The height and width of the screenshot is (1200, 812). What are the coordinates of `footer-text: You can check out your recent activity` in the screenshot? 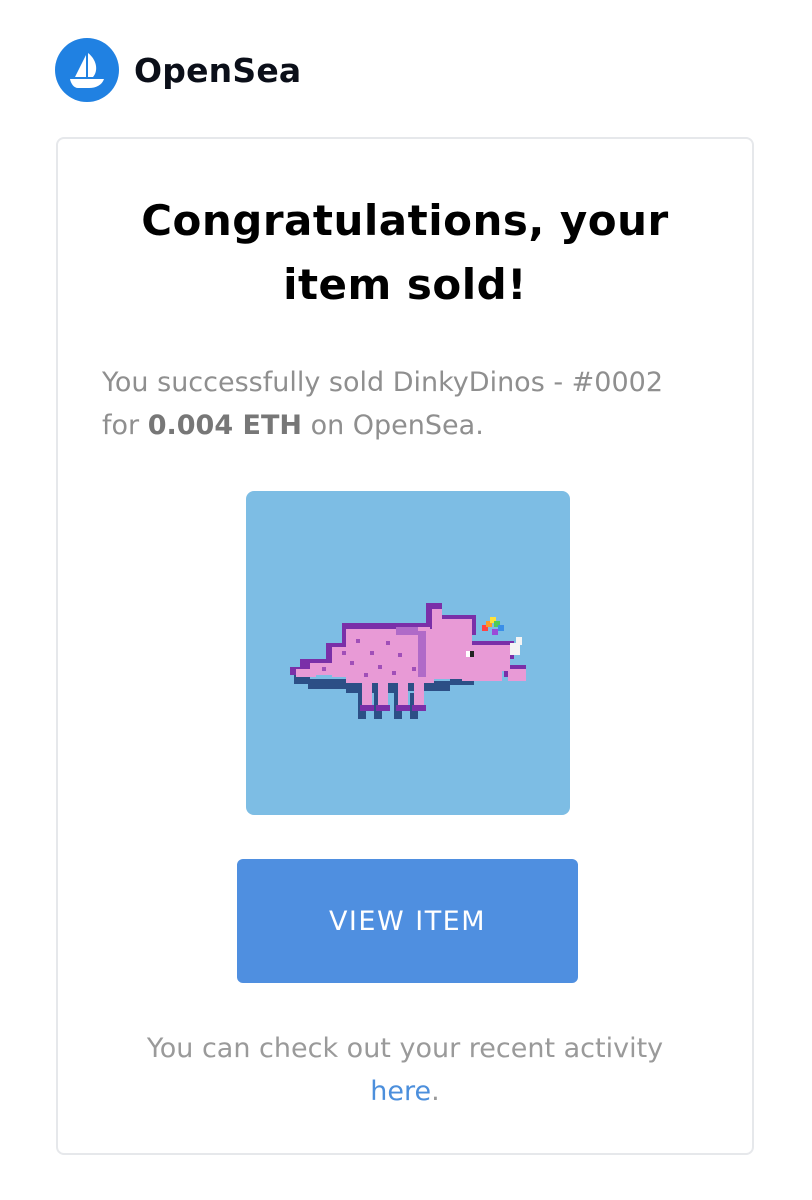 It's located at (405, 1048).